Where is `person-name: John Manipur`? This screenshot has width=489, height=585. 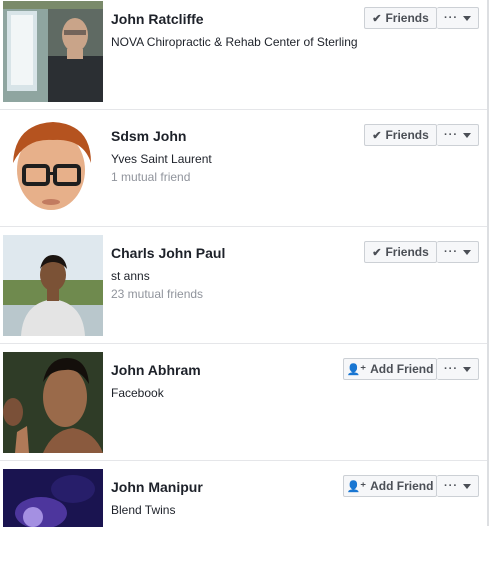 person-name: John Manipur is located at coordinates (226, 487).